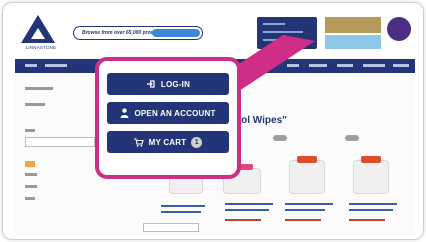 This screenshot has width=426, height=242. I want to click on login-label: LOG-IN, so click(175, 84).